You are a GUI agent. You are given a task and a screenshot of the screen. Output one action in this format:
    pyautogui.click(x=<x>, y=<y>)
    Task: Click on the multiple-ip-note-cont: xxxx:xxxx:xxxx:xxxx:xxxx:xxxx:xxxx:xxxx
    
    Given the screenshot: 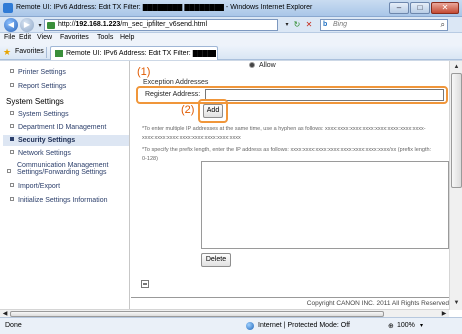 What is the action you would take?
    pyautogui.click(x=191, y=138)
    